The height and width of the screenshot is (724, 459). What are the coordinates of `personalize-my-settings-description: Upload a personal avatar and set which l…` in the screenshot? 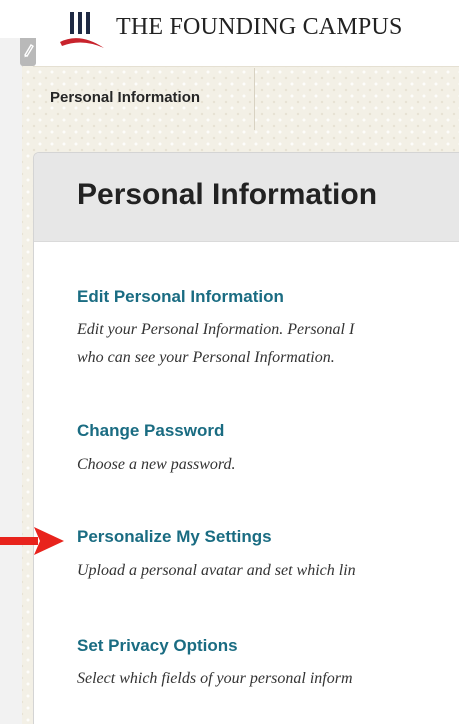 It's located at (216, 570).